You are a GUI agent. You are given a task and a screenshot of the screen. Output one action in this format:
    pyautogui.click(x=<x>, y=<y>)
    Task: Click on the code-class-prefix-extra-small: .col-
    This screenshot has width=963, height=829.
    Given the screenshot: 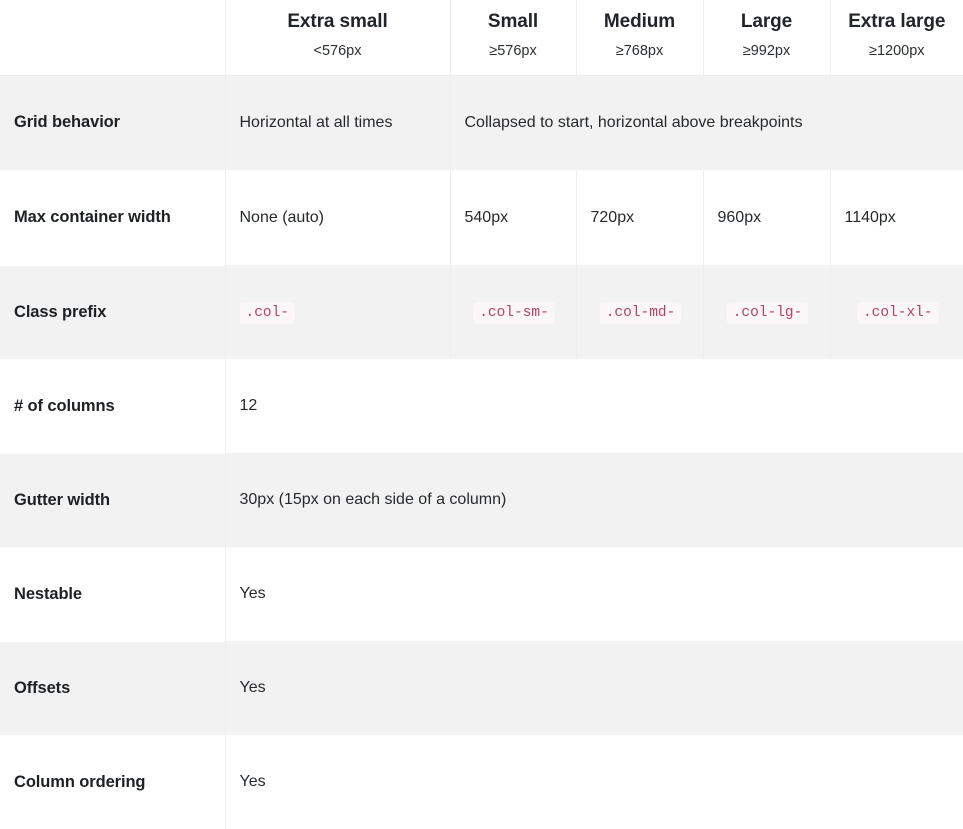 What is the action you would take?
    pyautogui.click(x=267, y=313)
    